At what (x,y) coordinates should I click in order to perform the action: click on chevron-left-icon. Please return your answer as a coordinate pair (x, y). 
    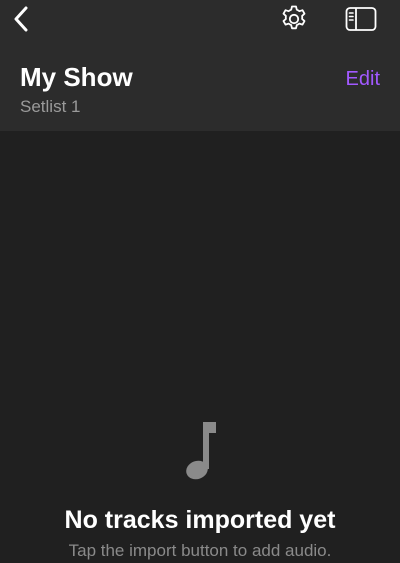
    Looking at the image, I should click on (21, 19).